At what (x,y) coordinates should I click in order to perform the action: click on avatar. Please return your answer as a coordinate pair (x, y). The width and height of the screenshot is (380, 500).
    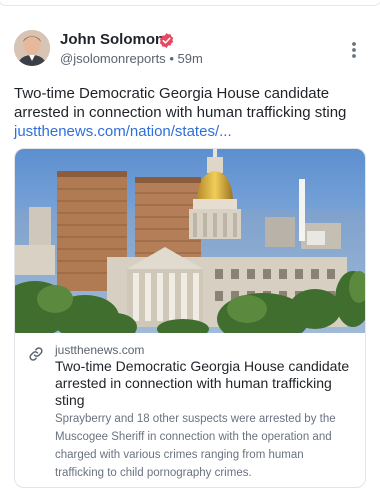
    Looking at the image, I should click on (32, 48).